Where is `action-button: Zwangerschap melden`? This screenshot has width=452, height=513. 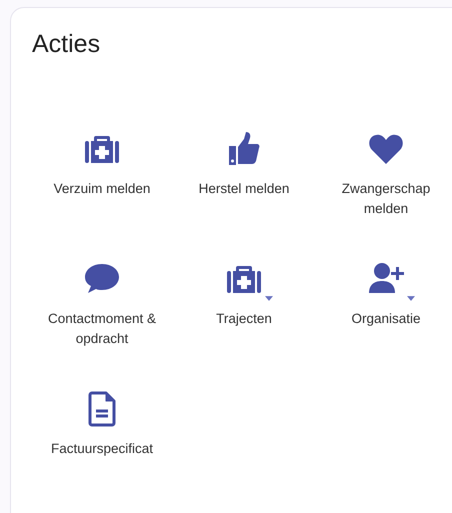
action-button: Zwangerschap melden is located at coordinates (383, 194).